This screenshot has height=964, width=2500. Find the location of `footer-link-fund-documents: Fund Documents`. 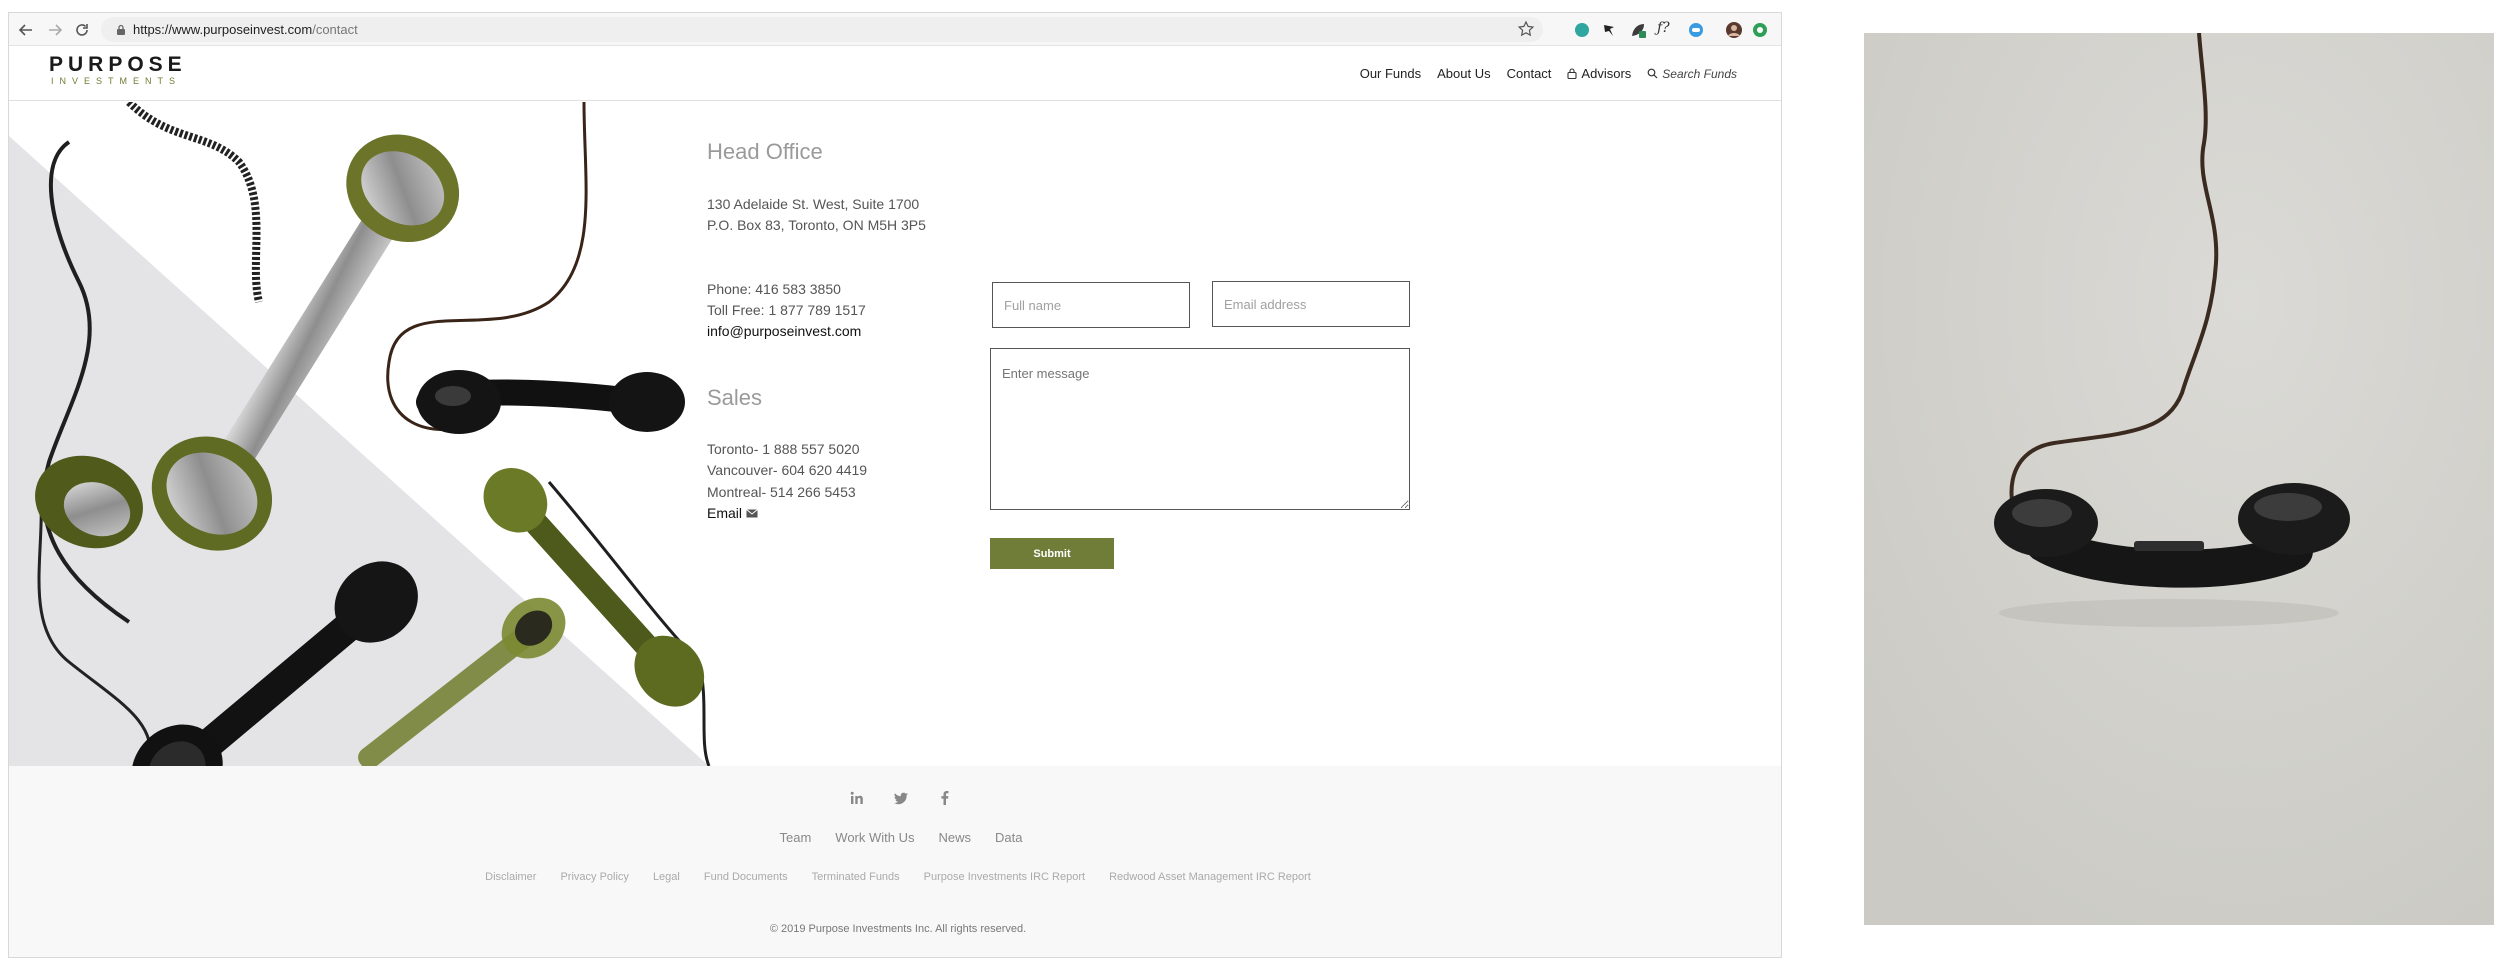

footer-link-fund-documents: Fund Documents is located at coordinates (746, 877).